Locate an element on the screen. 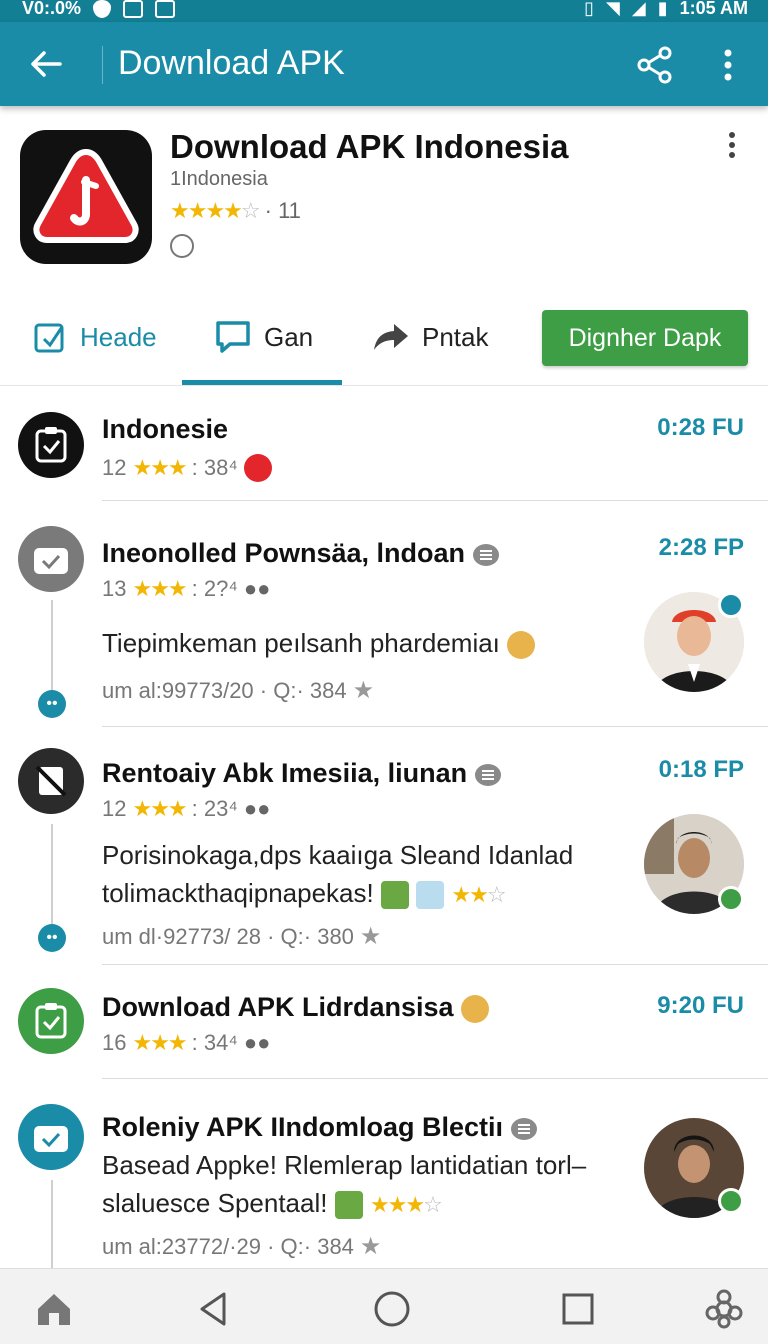  item-meta: 16 ★★★ : 34⁴ ●● is located at coordinates (186, 1043).